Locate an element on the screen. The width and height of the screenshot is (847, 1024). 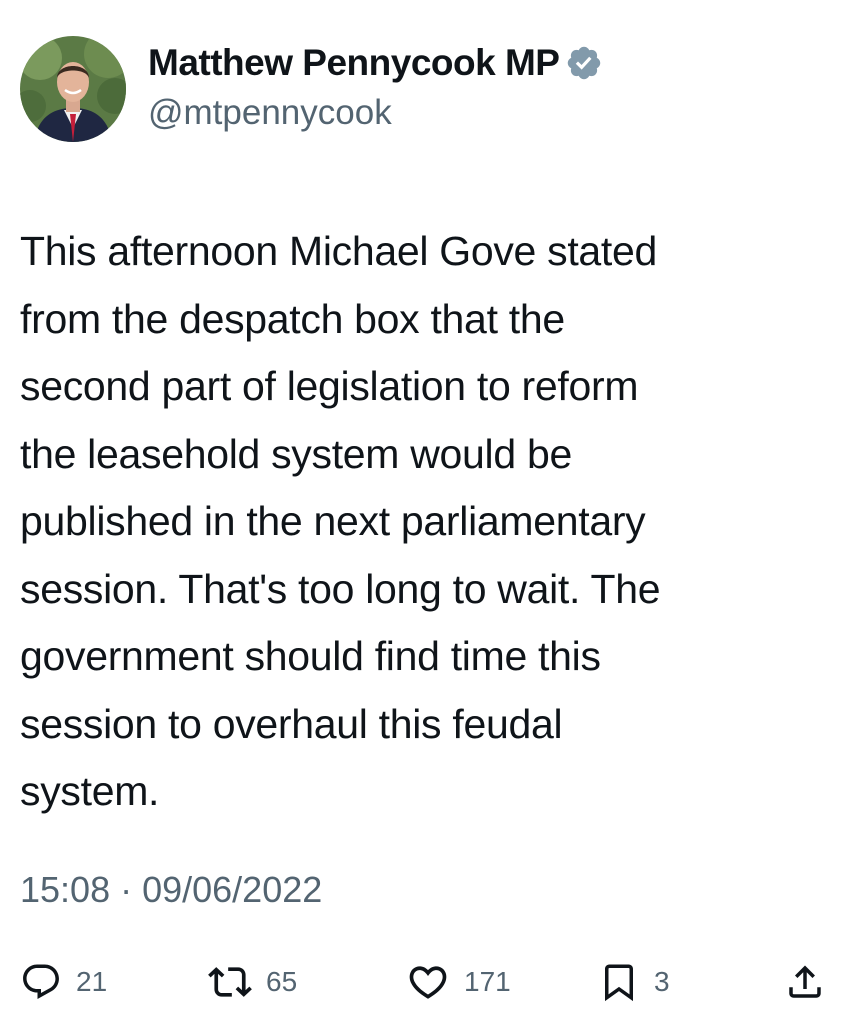
retweet-icon is located at coordinates (230, 982).